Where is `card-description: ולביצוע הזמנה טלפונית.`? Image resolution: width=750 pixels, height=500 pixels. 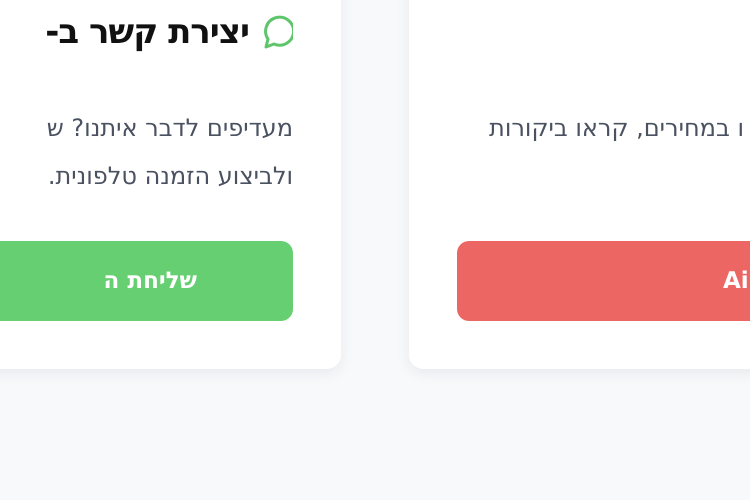
card-description: ולביצוע הזמנה טלפונית. is located at coordinates (169, 176).